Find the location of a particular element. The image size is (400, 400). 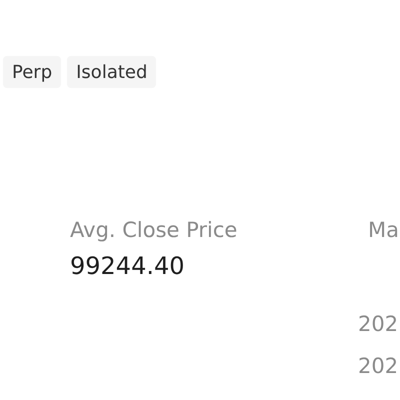

tag: Isolated is located at coordinates (111, 72).